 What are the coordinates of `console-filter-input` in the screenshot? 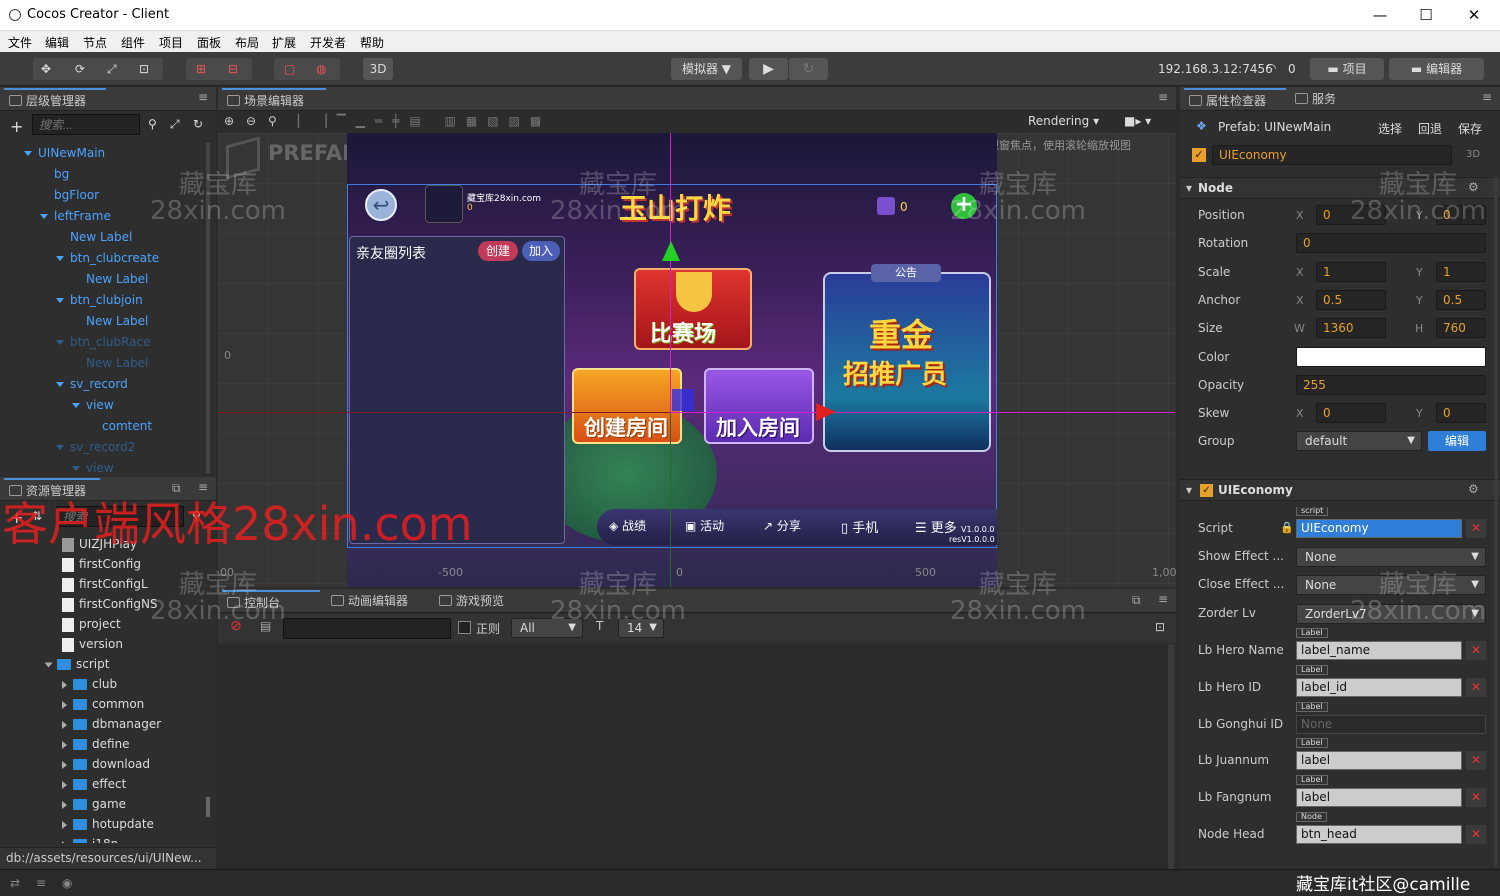 It's located at (367, 628).